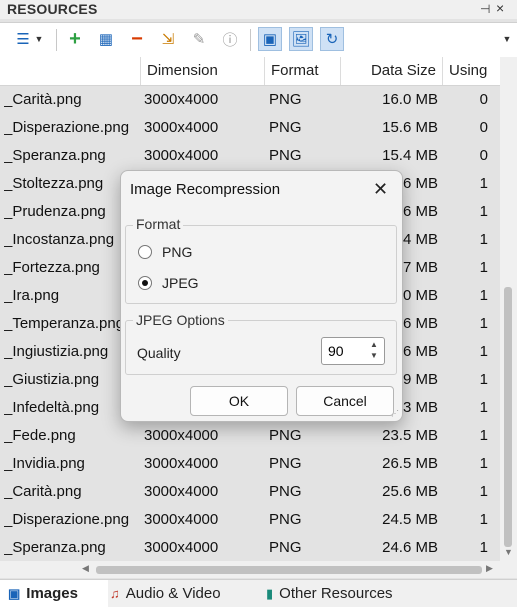 Image resolution: width=517 pixels, height=607 pixels. What do you see at coordinates (85, 568) in the screenshot?
I see `scroll-left-icon: ◀` at bounding box center [85, 568].